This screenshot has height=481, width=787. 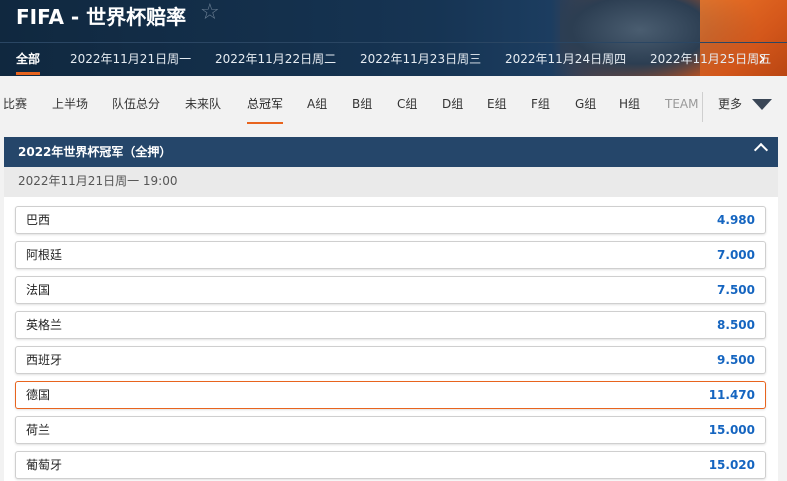 What do you see at coordinates (390, 430) in the screenshot?
I see `odds-row: 荷兰 15.000` at bounding box center [390, 430].